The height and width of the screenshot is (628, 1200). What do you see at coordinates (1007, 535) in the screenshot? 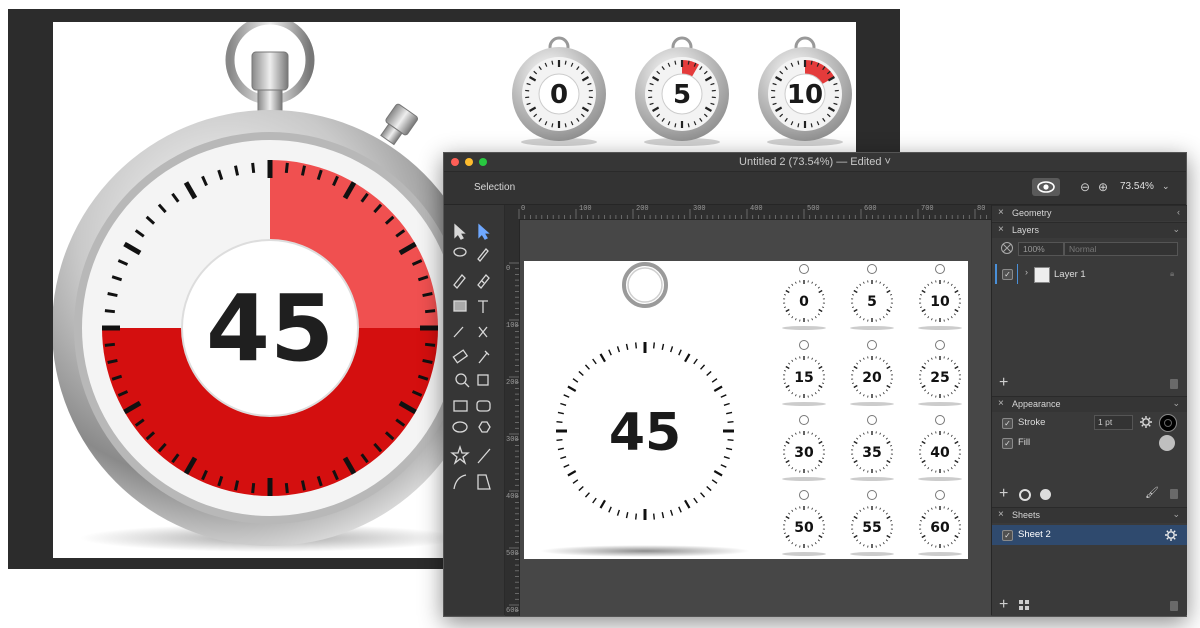
I see `sheet-visibility-checkbox: ✓` at bounding box center [1007, 535].